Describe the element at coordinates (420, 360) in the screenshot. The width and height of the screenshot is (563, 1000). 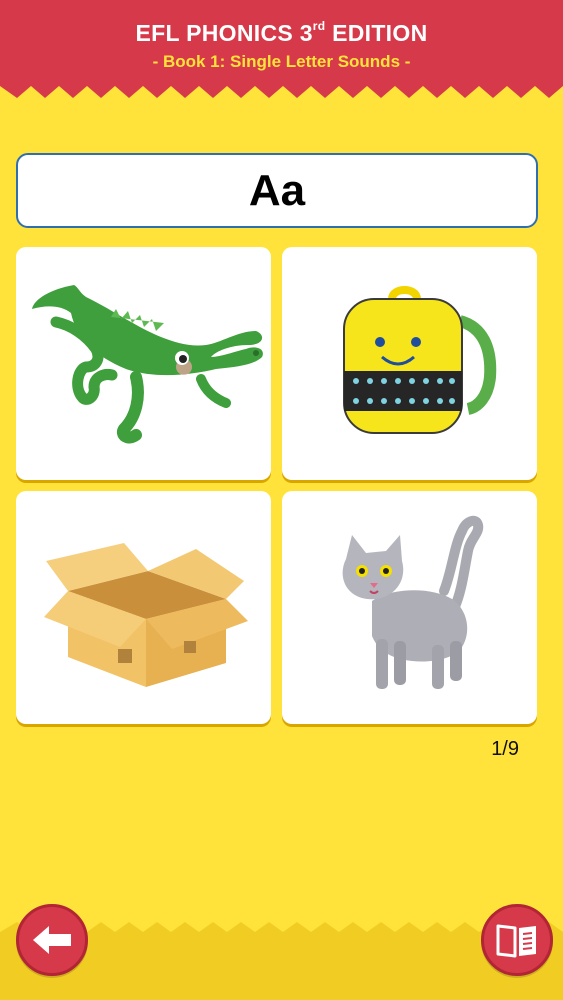
I see `backpack-icon` at that location.